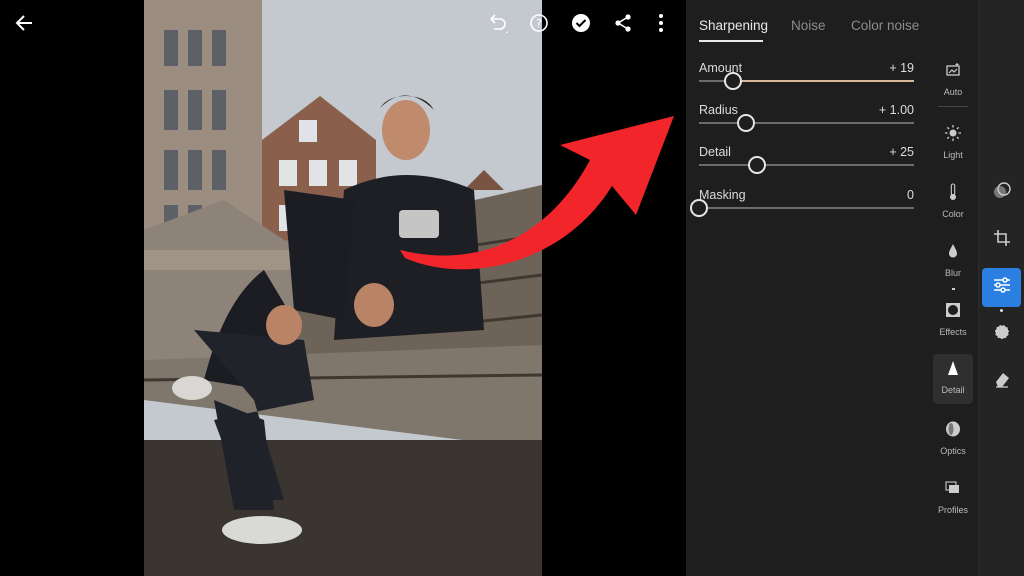 The height and width of the screenshot is (576, 1024). I want to click on tool-color-label: Color, so click(953, 214).